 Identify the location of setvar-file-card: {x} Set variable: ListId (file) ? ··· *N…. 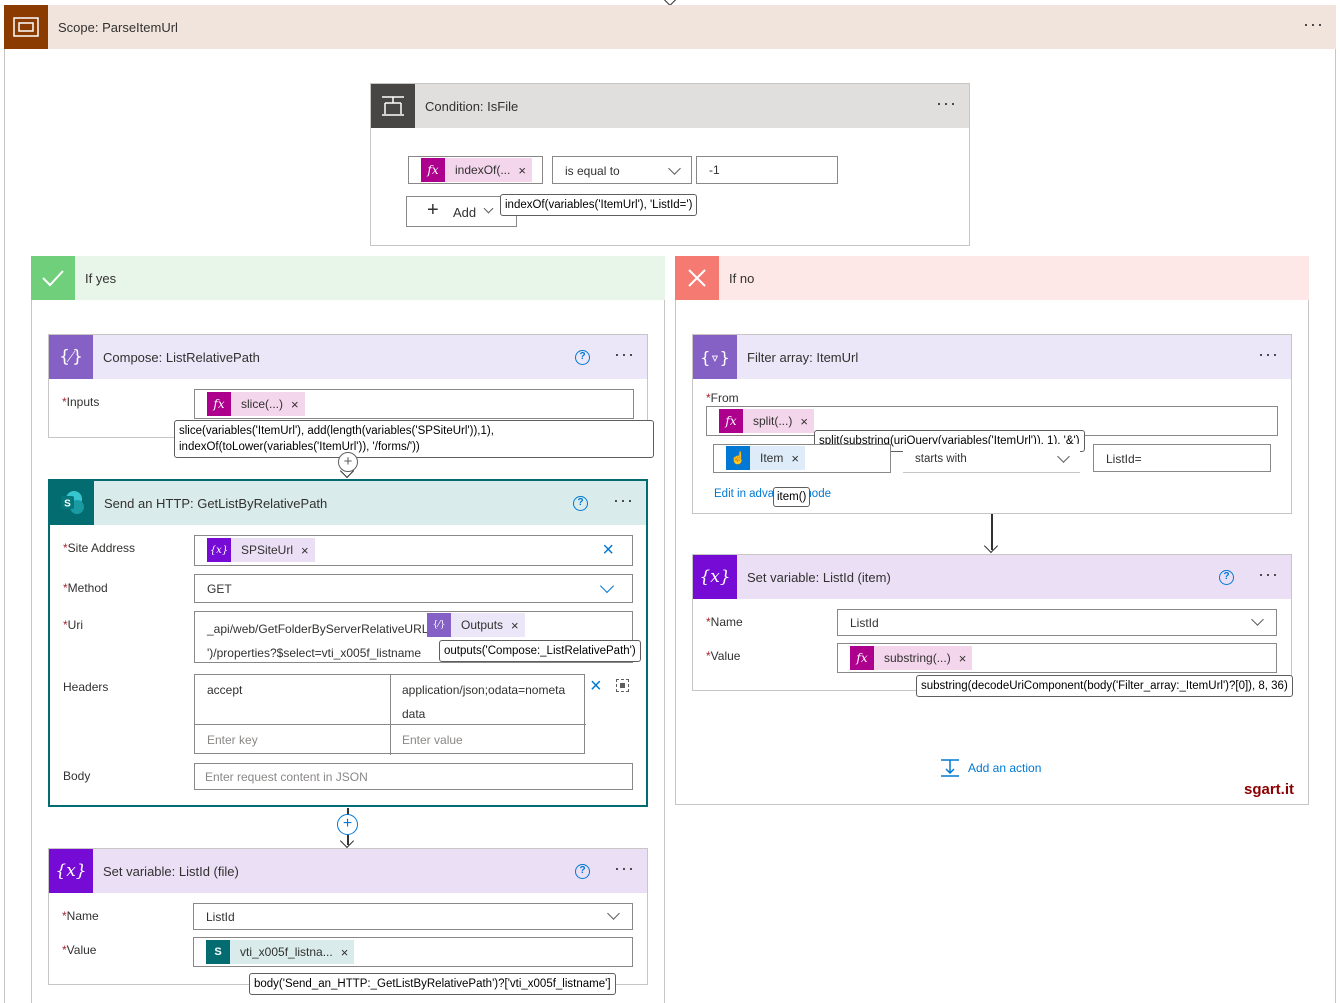
(348, 916).